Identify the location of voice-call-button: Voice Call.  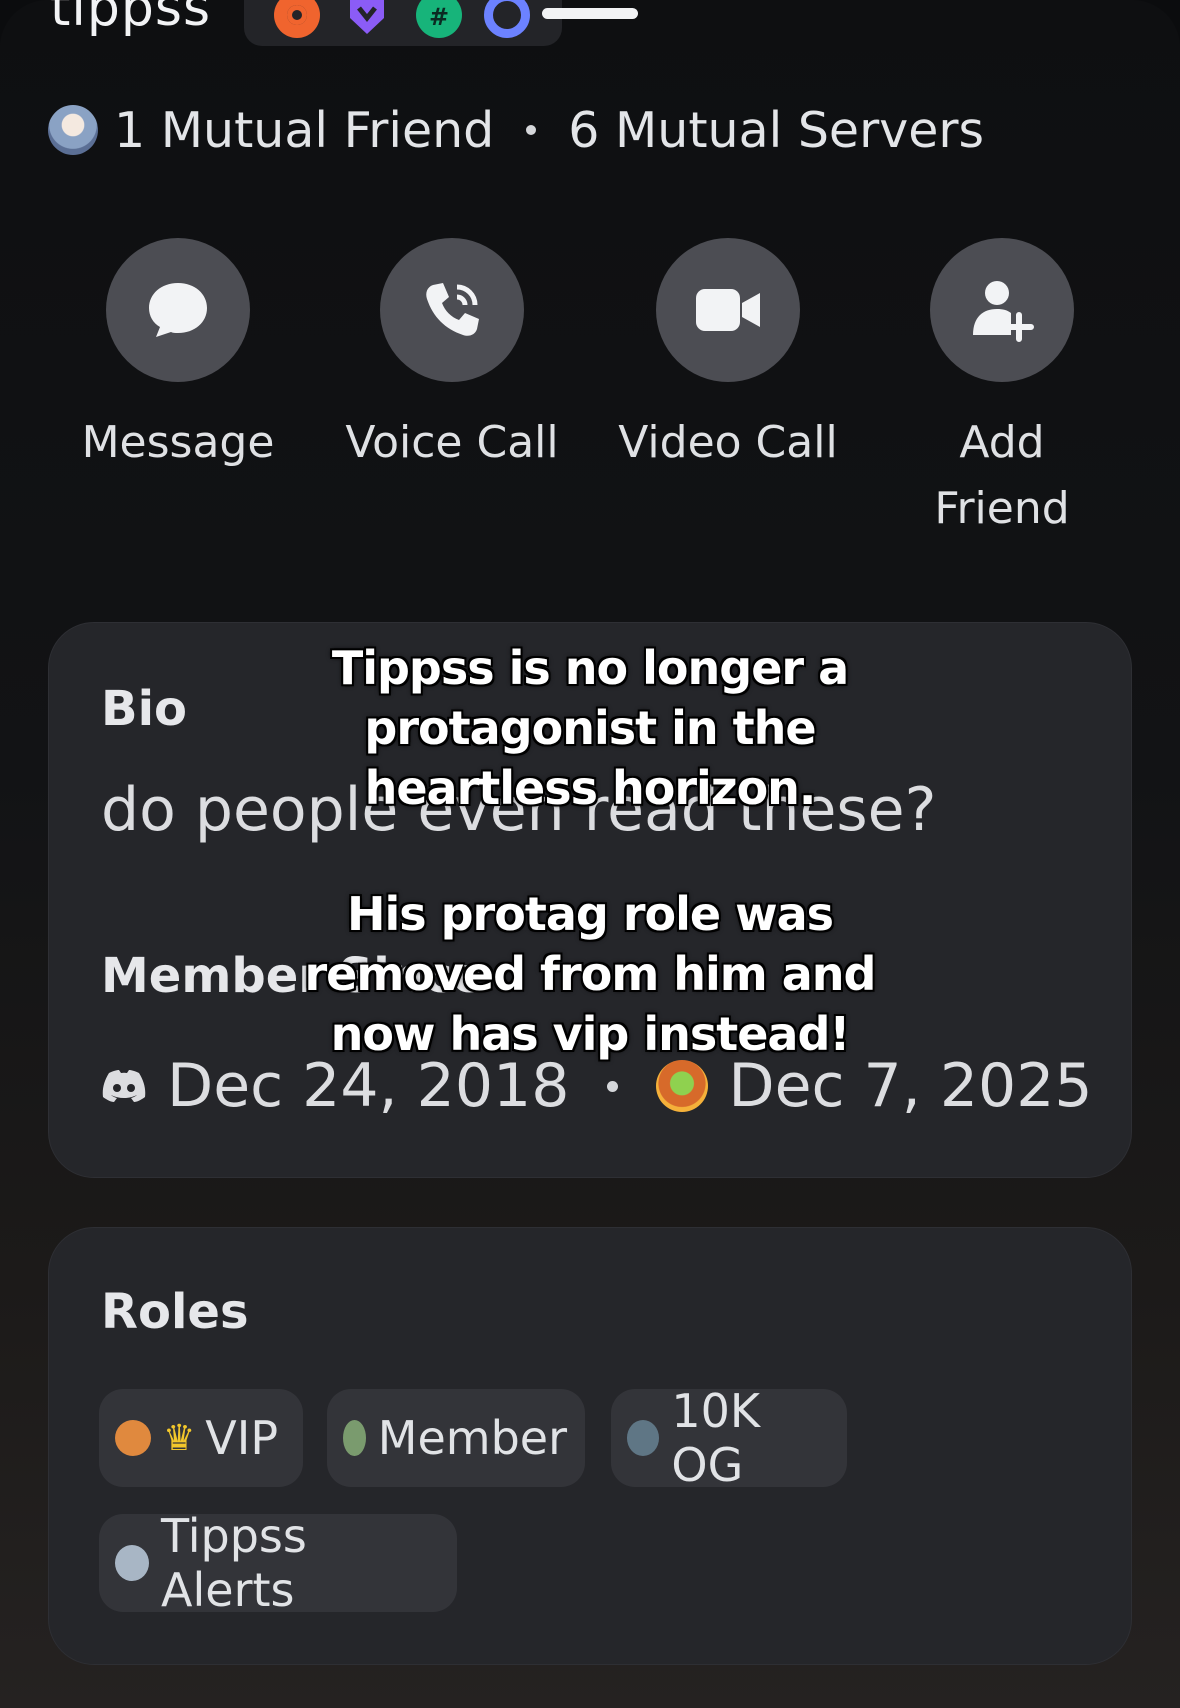
(452, 357).